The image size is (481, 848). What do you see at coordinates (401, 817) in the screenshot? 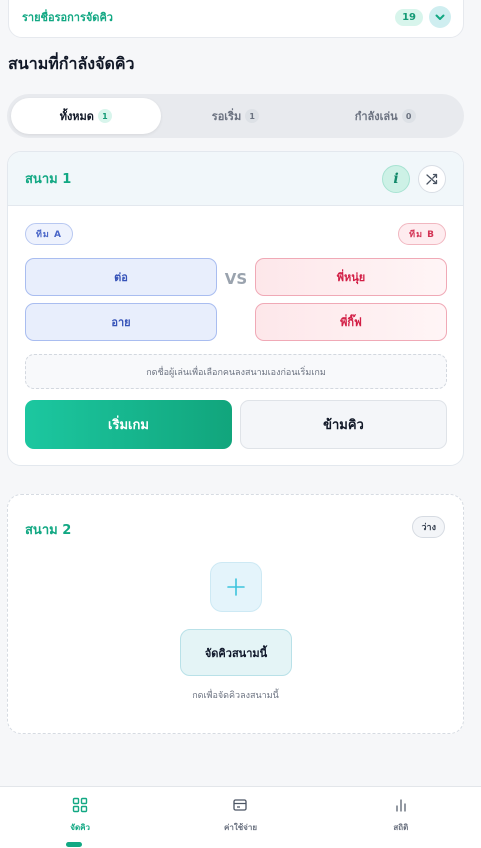
I see `nav-item-stats: สถิติ` at bounding box center [401, 817].